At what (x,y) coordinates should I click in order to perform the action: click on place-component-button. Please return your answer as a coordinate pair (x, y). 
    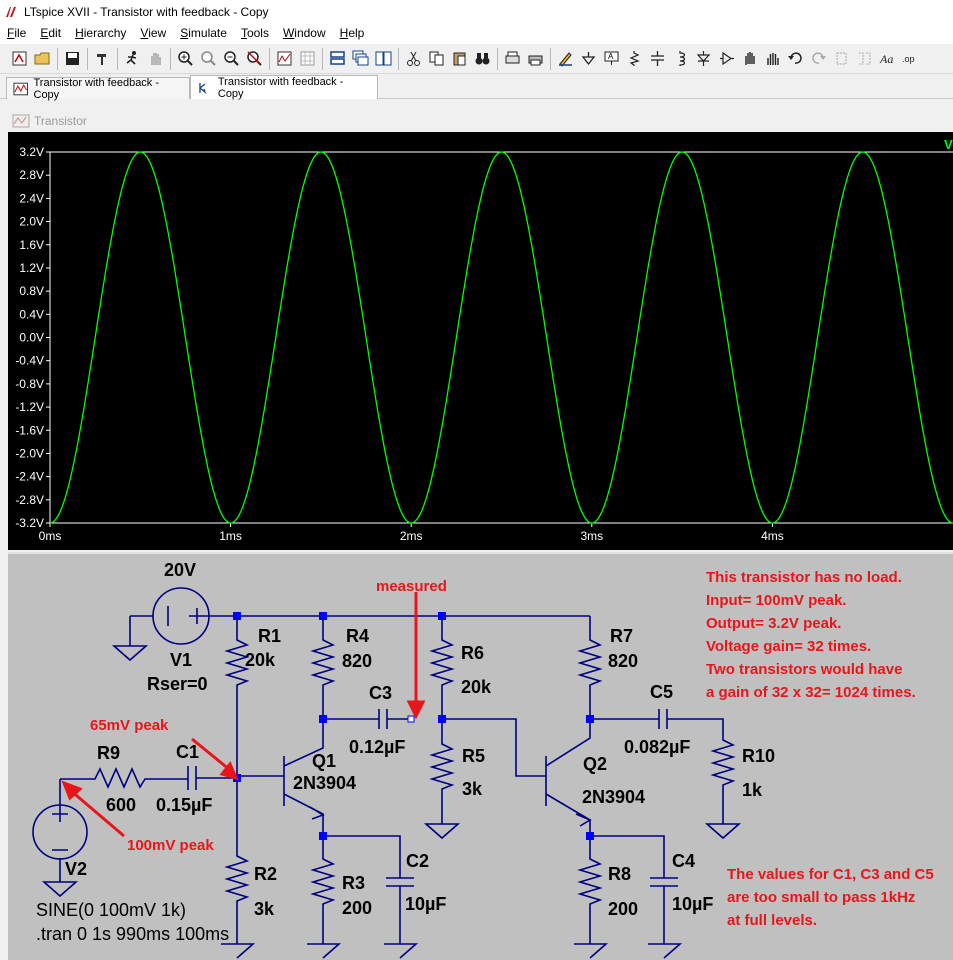
    Looking at the image, I should click on (726, 59).